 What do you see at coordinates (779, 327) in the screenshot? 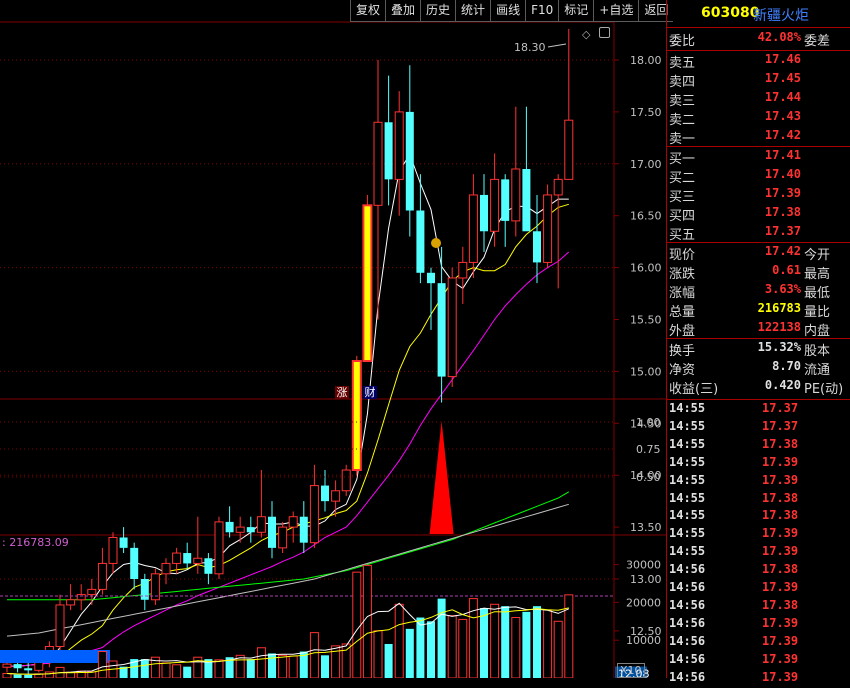
I see `stat-4-value: 122138` at bounding box center [779, 327].